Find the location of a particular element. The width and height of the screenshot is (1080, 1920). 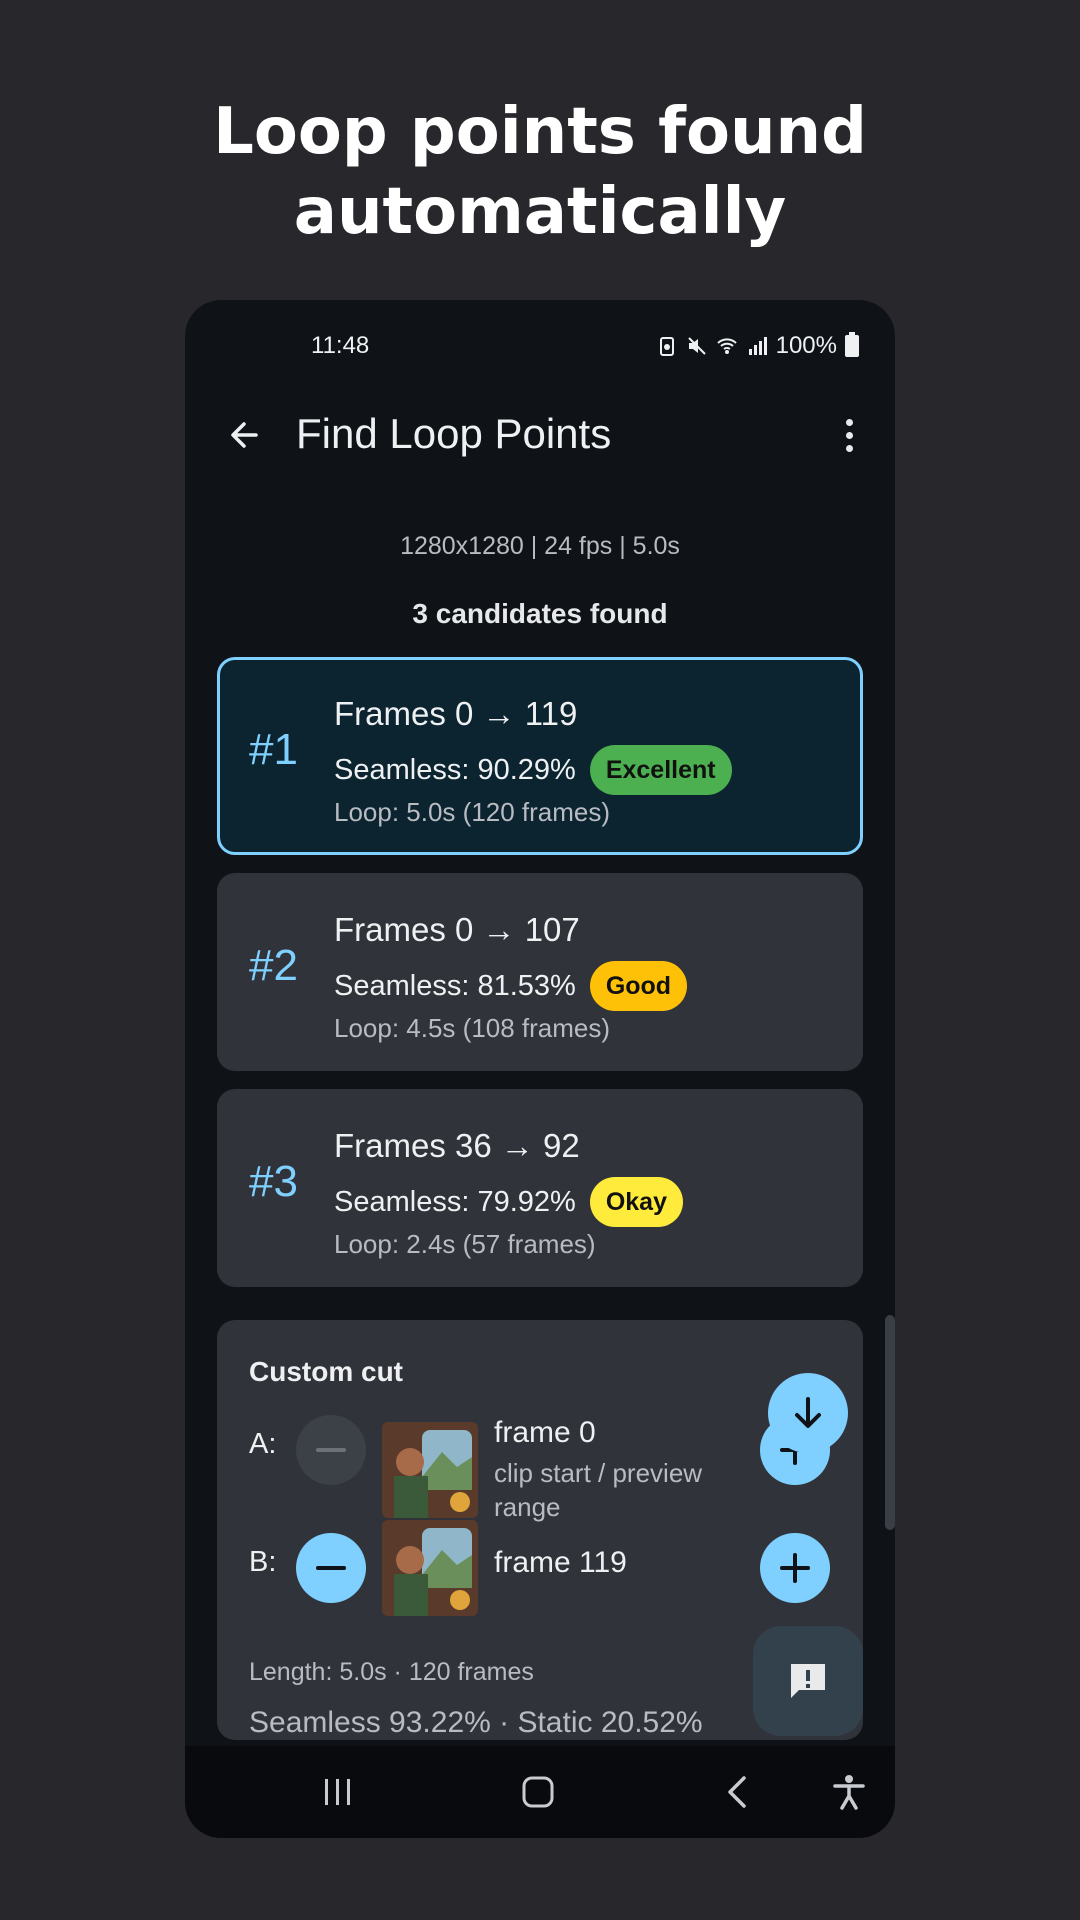

point-a-label: A: is located at coordinates (263, 1444).